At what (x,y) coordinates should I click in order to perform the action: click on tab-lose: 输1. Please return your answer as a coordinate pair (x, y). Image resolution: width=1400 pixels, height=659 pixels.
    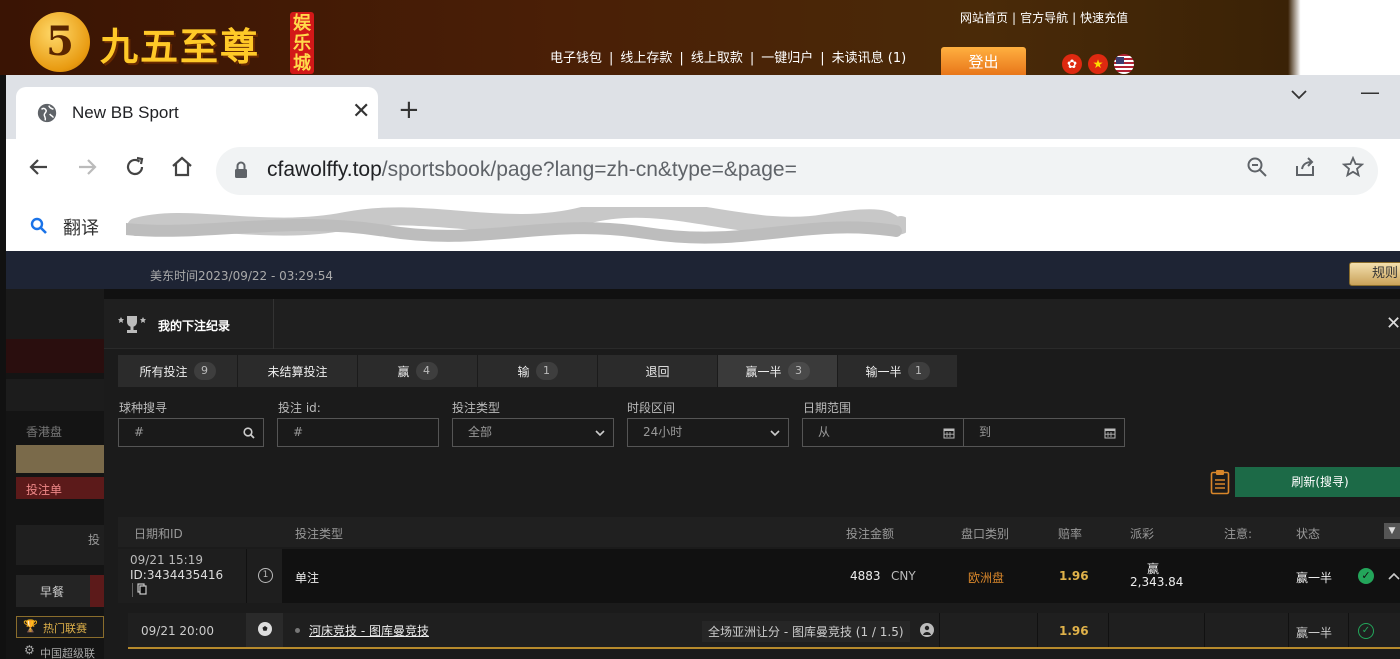
    Looking at the image, I should click on (538, 371).